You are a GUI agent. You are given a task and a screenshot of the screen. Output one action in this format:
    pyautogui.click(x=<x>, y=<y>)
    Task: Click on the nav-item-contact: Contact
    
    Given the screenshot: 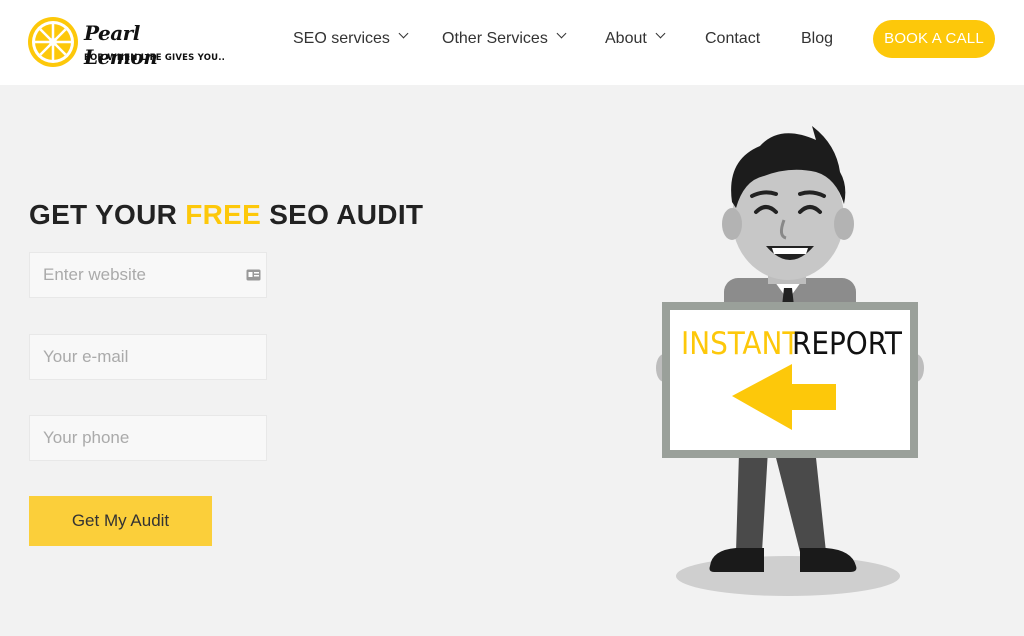 What is the action you would take?
    pyautogui.click(x=732, y=39)
    